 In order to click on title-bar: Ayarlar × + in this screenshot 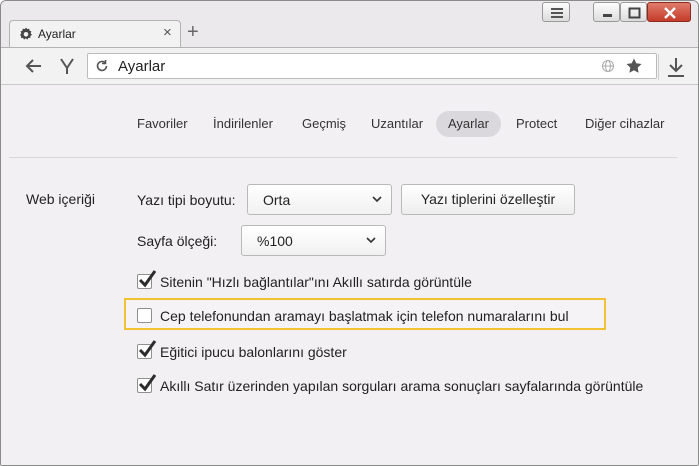, I will do `click(349, 24)`.